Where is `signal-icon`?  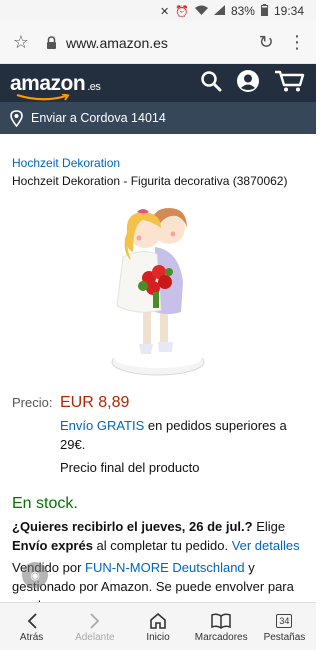
signal-icon is located at coordinates (219, 11).